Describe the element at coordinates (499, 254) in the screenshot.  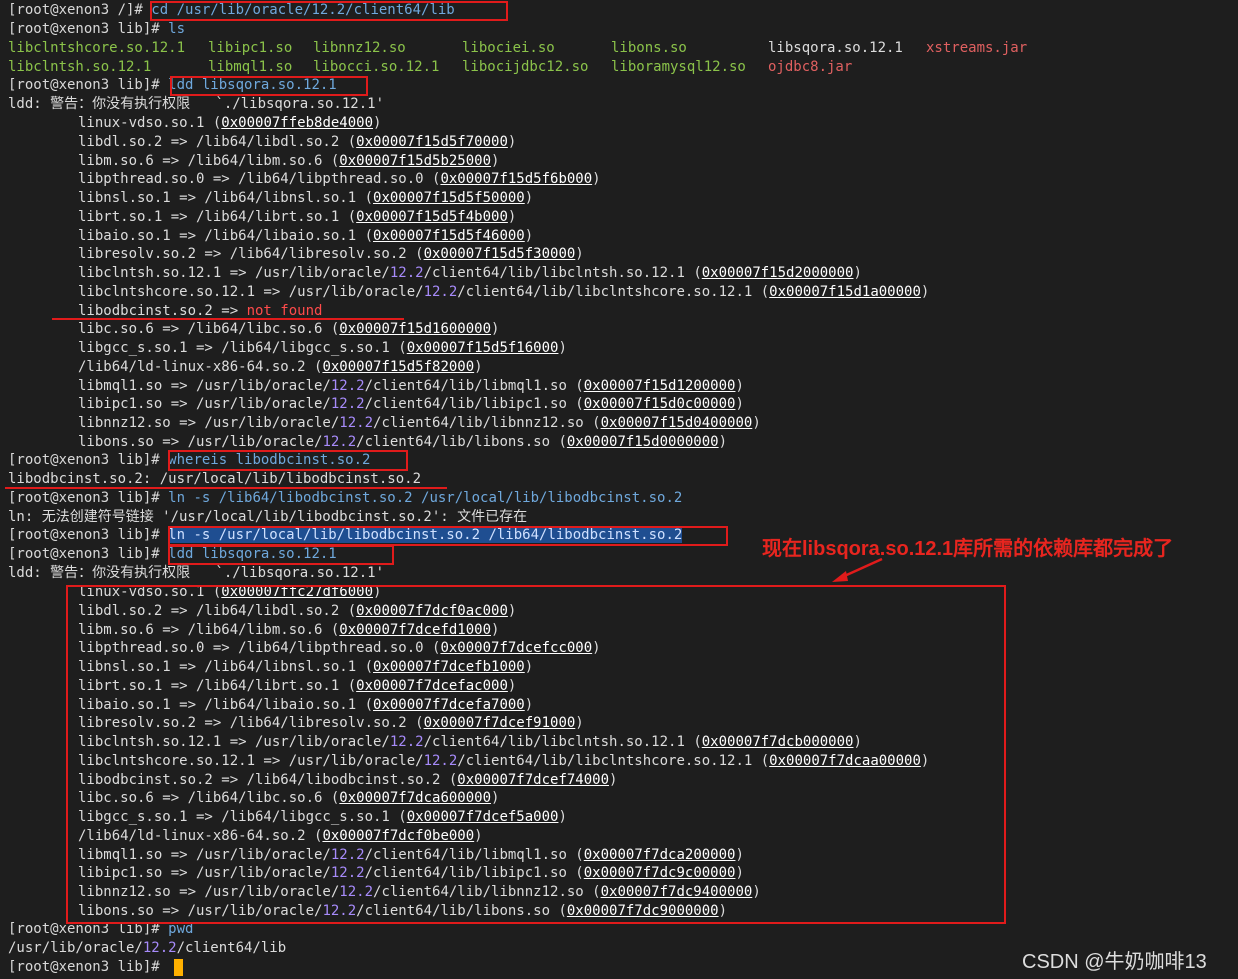
I see `ldd-addr: 0x00007f15d5f30000` at that location.